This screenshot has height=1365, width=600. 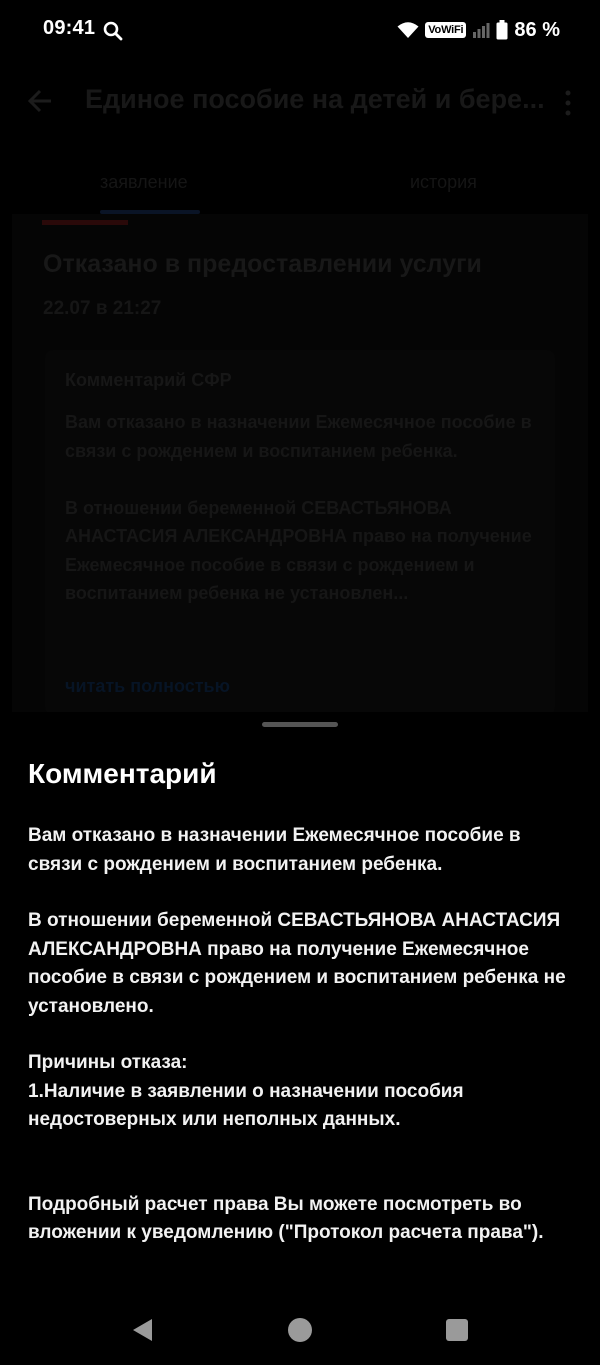 What do you see at coordinates (148, 380) in the screenshot?
I see `comment-card-title: Комментарий СФР` at bounding box center [148, 380].